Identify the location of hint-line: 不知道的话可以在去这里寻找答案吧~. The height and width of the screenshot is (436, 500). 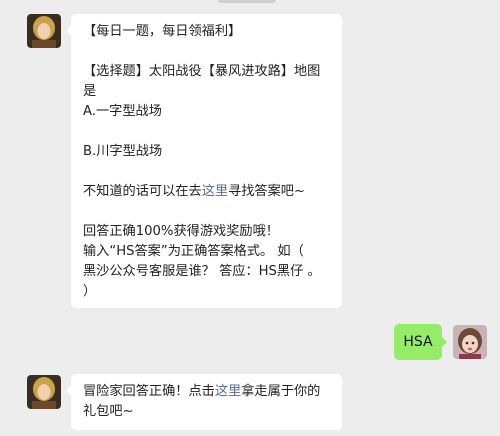
(206, 192).